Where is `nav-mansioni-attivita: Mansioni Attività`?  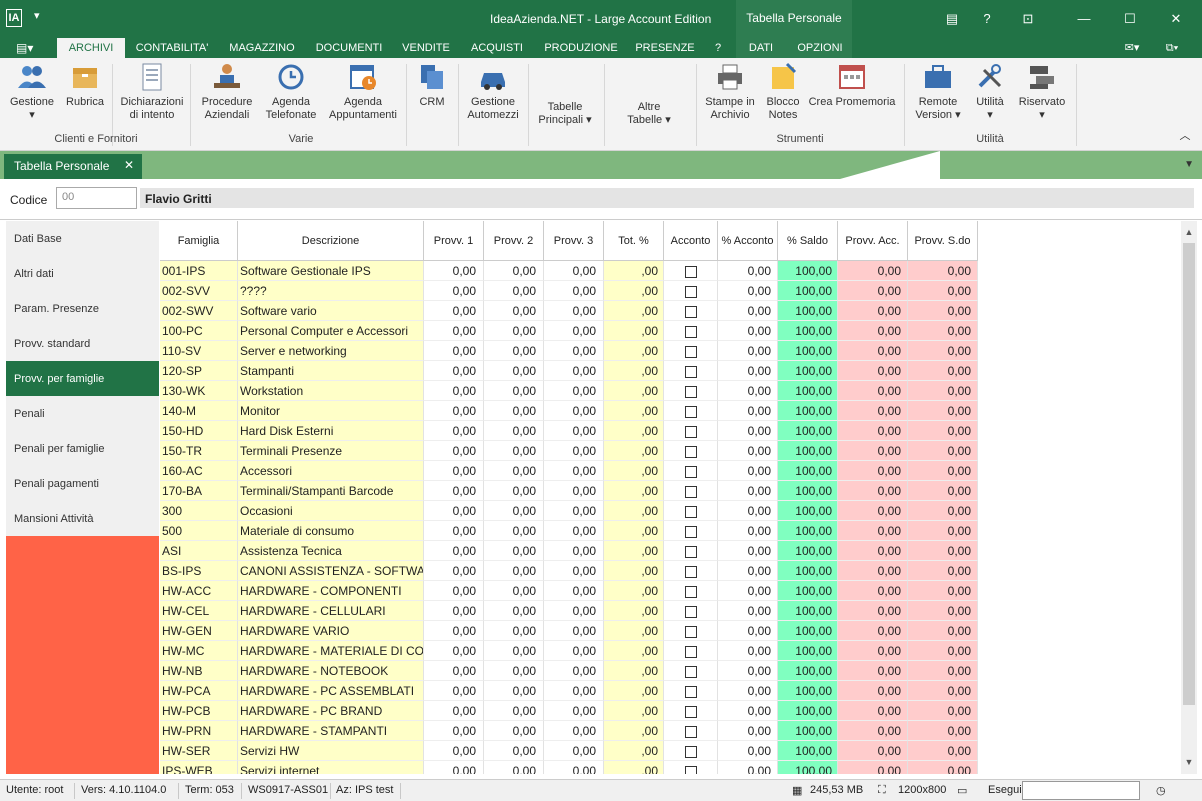 nav-mansioni-attivita: Mansioni Attività is located at coordinates (82, 518).